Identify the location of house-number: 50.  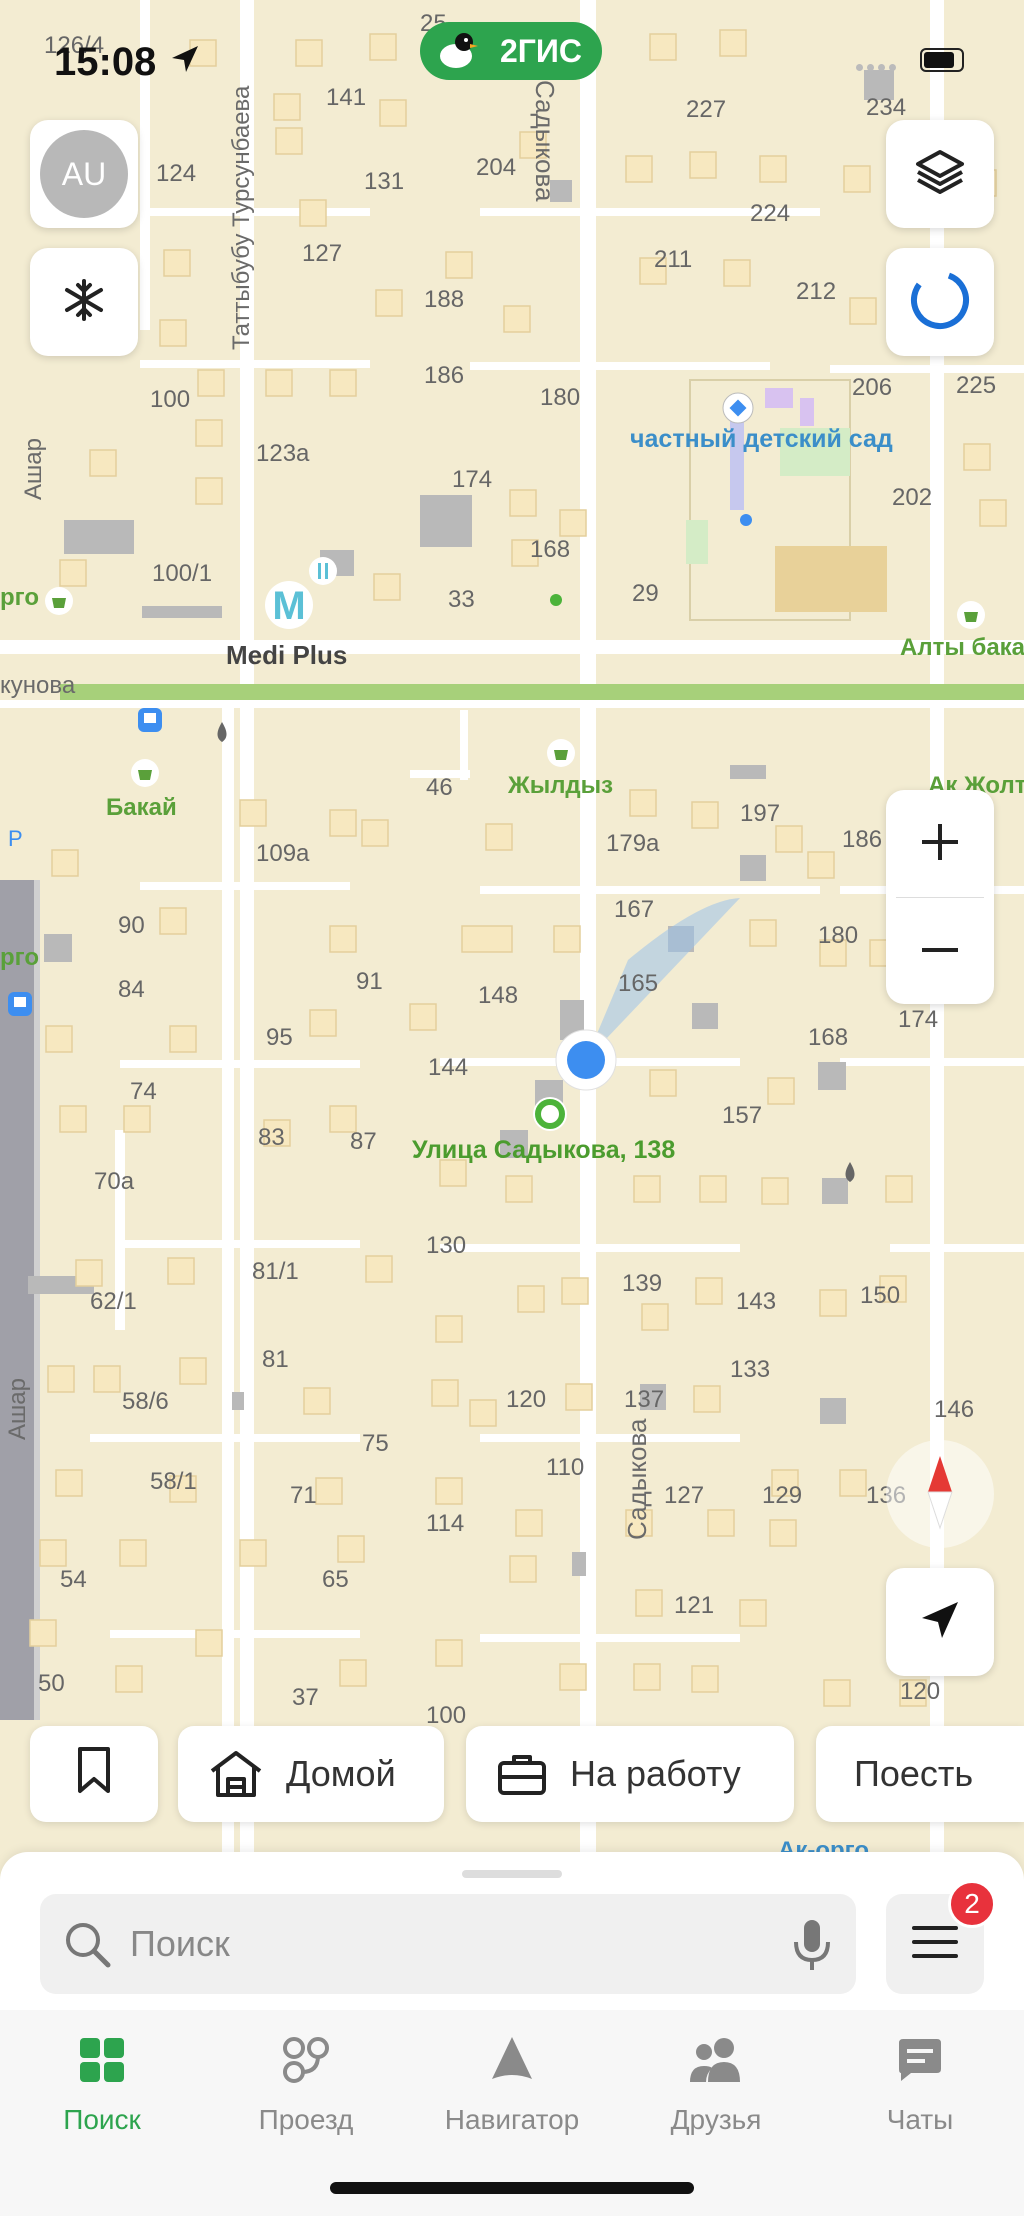
(51, 1683).